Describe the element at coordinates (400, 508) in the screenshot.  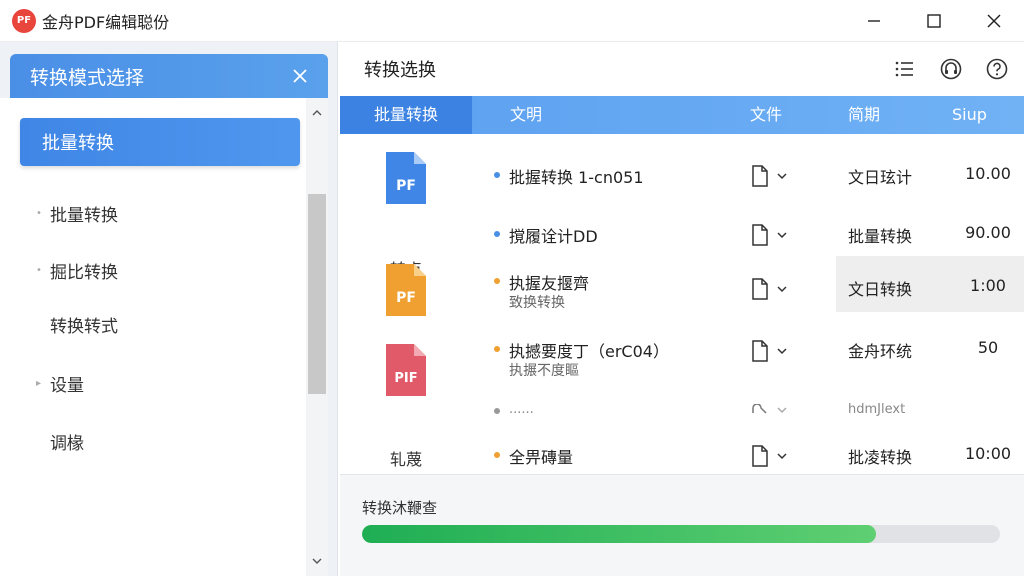
I see `progress-label: 转换沐鞭查` at that location.